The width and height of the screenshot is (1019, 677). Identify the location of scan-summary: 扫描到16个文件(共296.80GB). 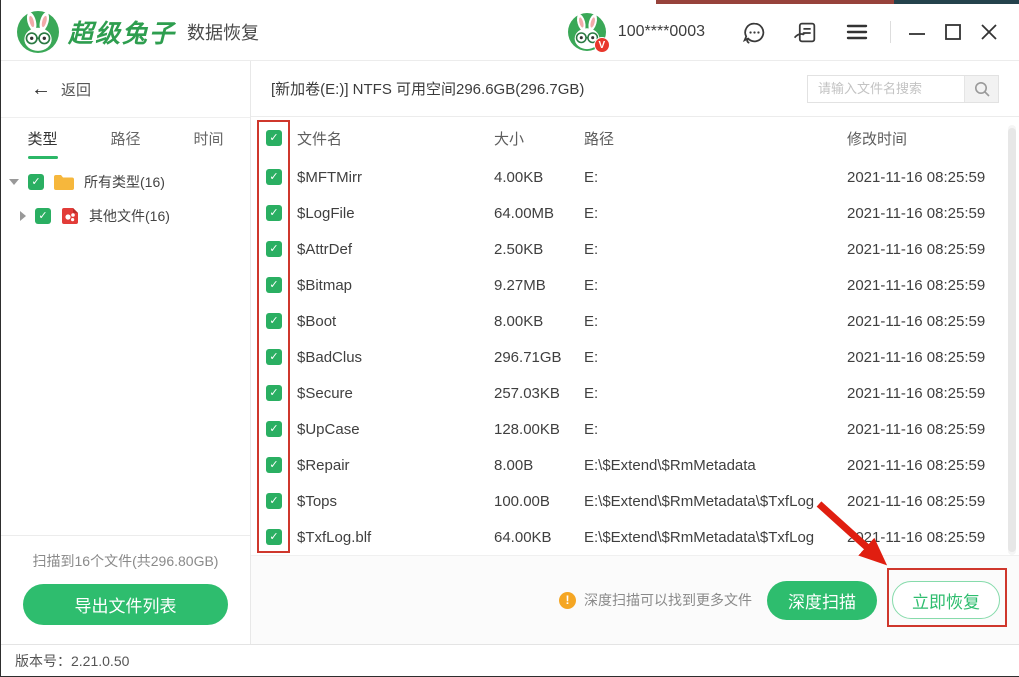
(125, 561).